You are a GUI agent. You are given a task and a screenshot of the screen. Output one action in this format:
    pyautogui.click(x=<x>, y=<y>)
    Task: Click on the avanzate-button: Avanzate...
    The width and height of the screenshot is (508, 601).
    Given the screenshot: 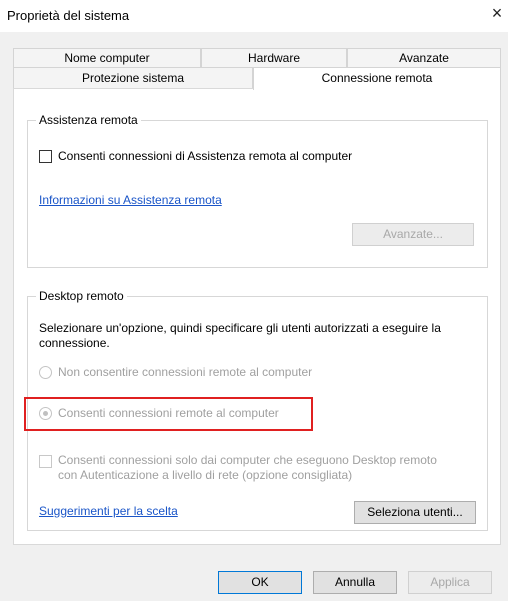 What is the action you would take?
    pyautogui.click(x=413, y=234)
    